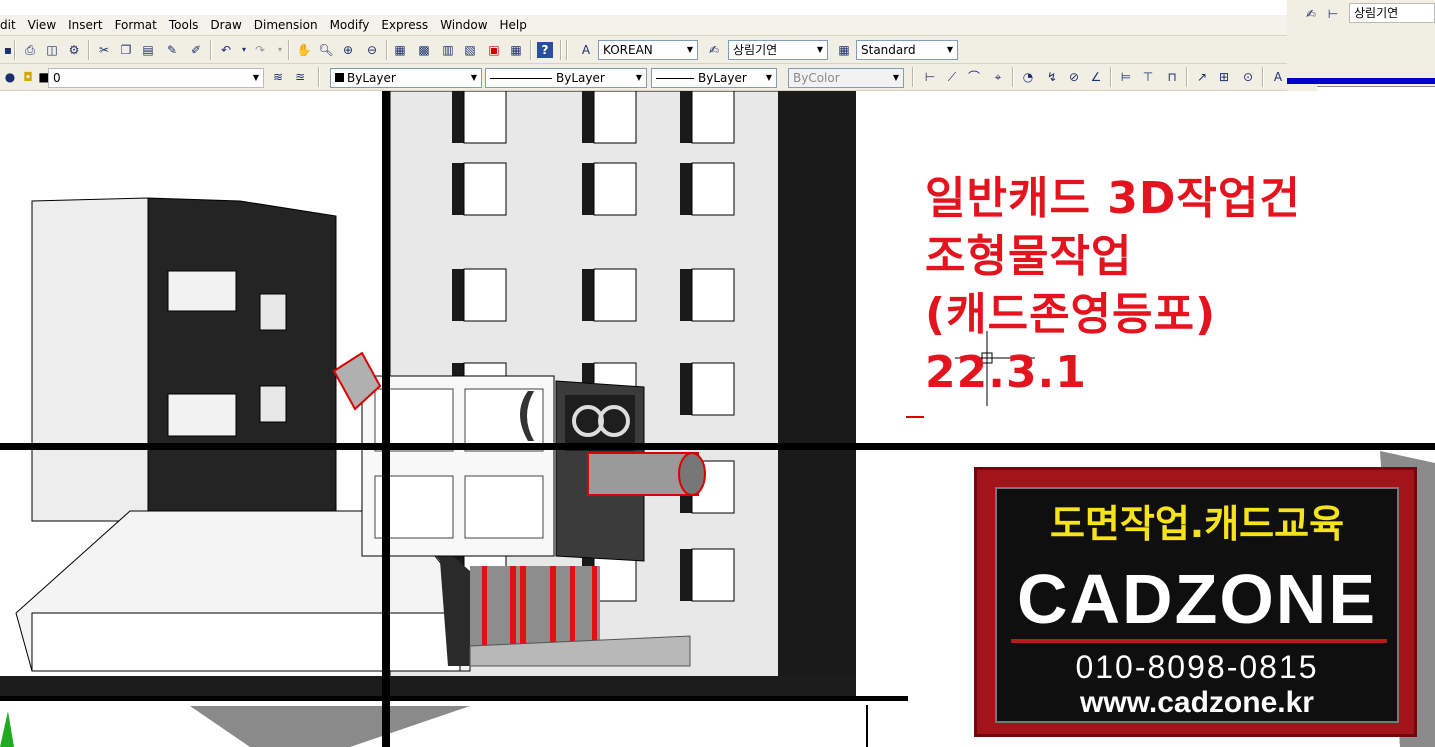  What do you see at coordinates (566, 78) in the screenshot?
I see `linetype-select: ByLayer ▼` at bounding box center [566, 78].